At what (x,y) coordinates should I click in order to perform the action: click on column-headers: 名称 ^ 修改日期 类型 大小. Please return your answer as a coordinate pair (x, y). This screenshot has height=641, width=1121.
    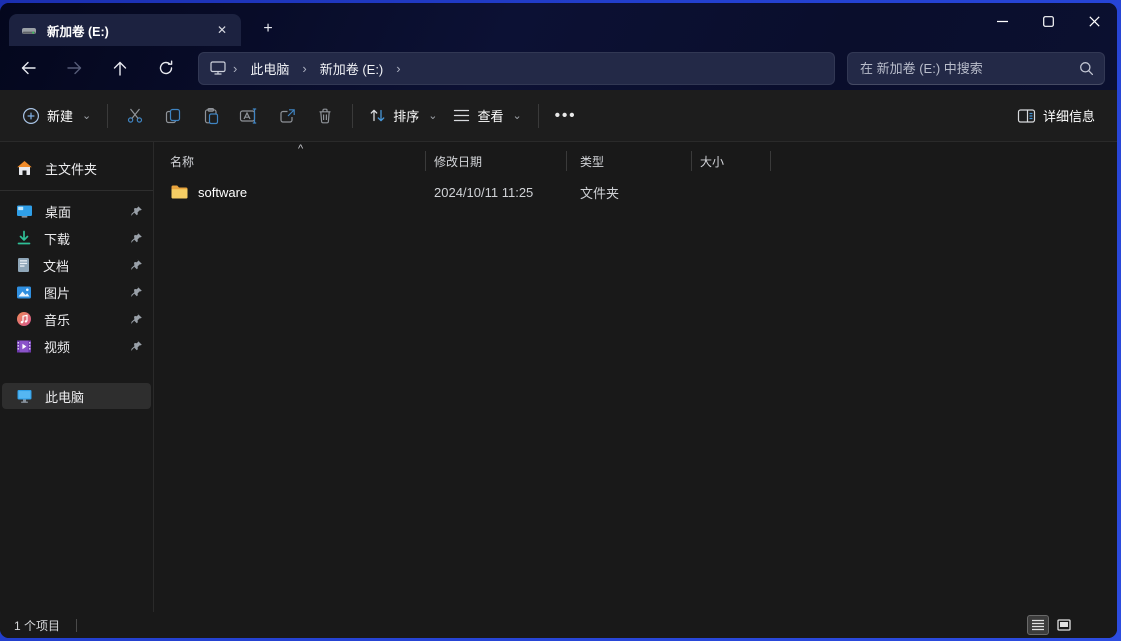
    Looking at the image, I should click on (643, 158).